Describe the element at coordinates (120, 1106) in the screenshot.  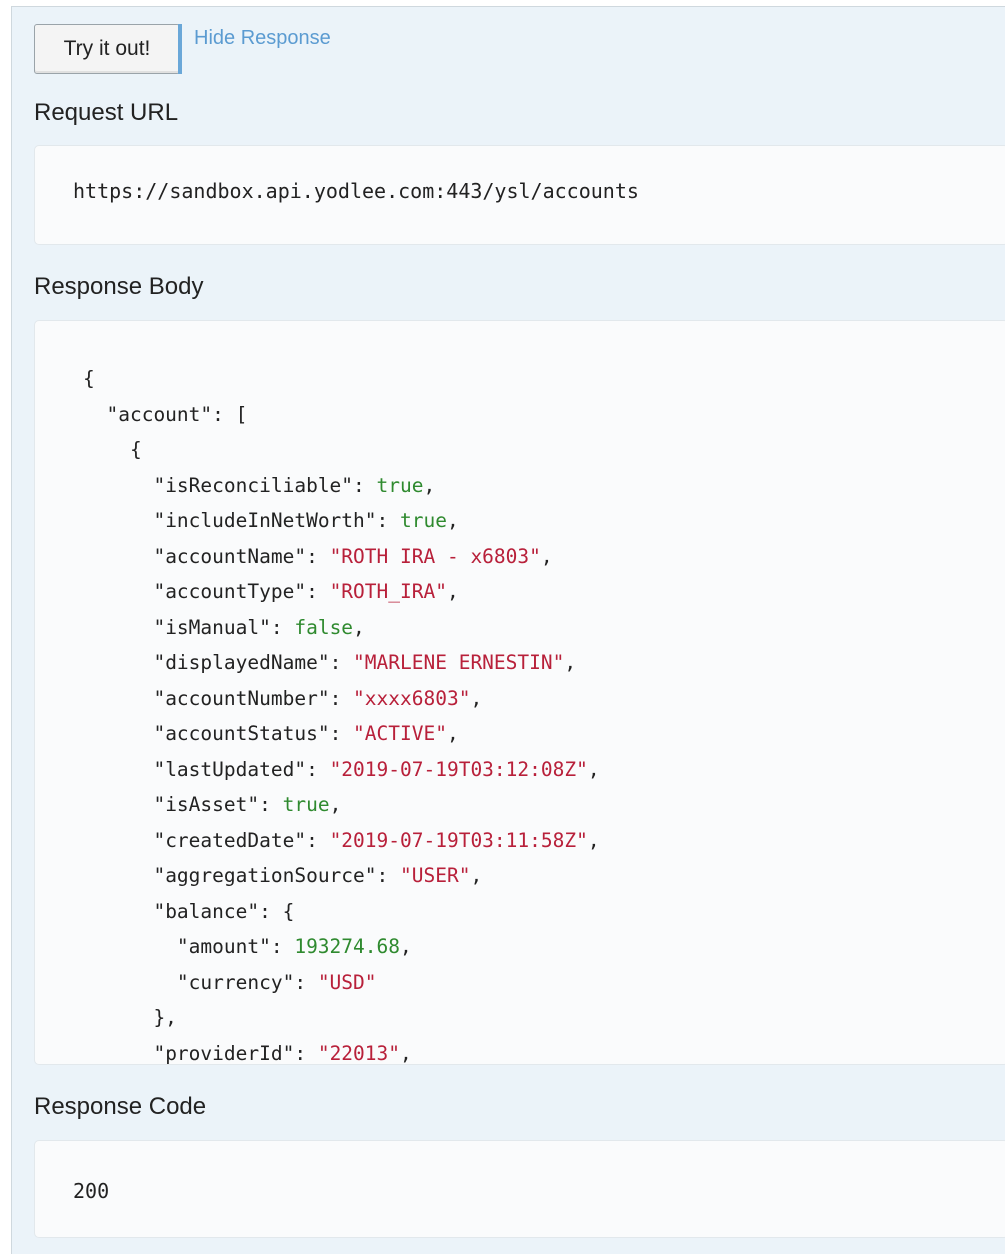
I see `response-code-title: Response Code` at that location.